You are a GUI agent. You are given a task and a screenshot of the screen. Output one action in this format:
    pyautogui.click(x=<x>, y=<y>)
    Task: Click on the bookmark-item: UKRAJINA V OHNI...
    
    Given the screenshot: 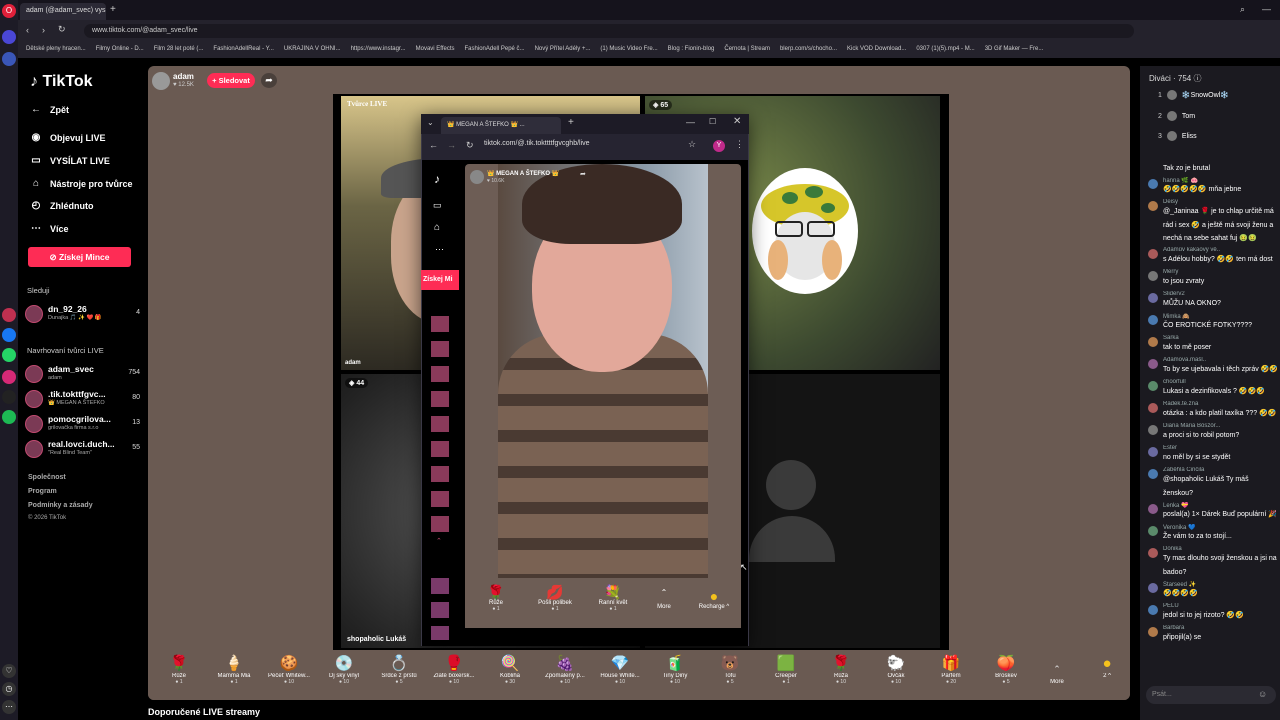 What is the action you would take?
    pyautogui.click(x=312, y=50)
    